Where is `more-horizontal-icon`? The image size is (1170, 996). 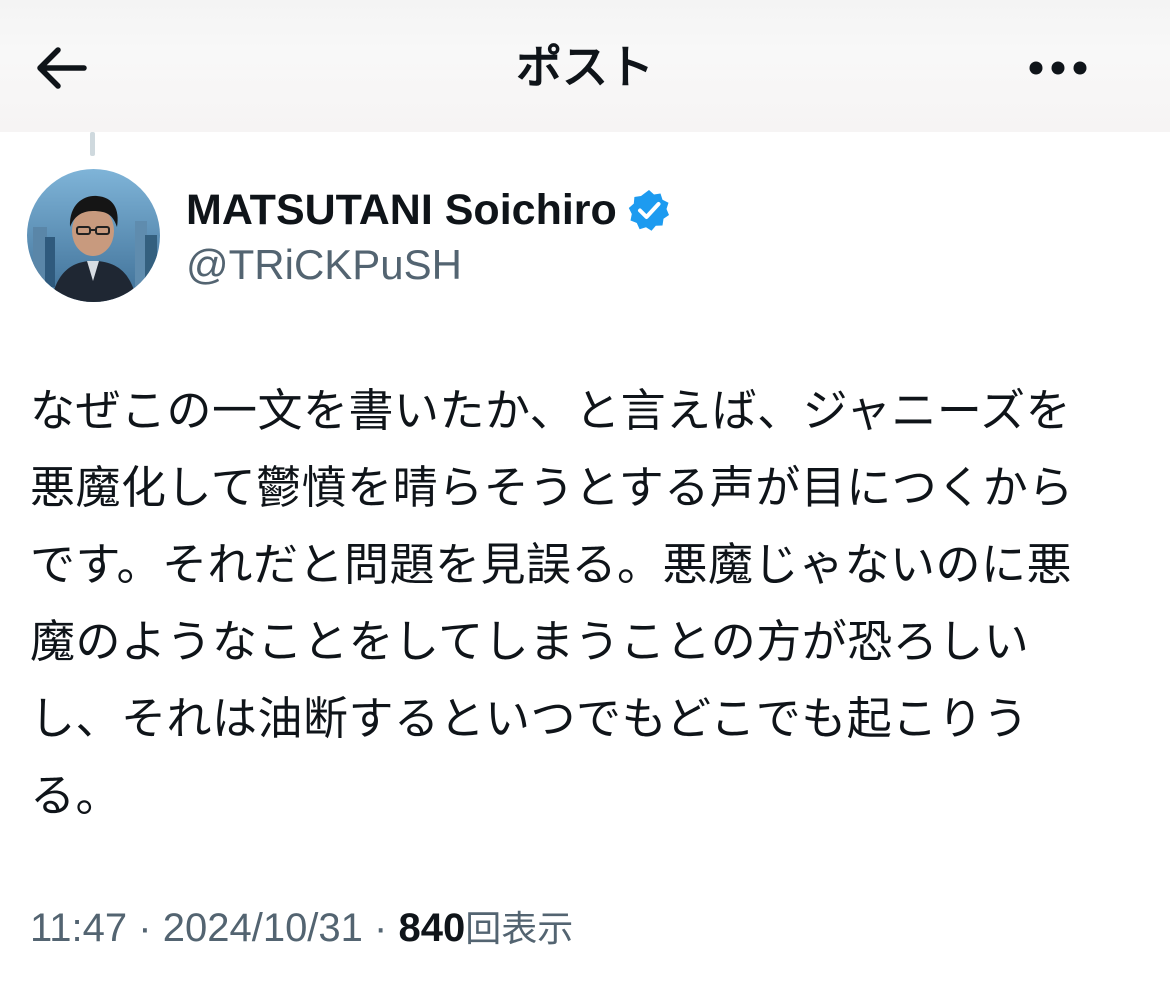 more-horizontal-icon is located at coordinates (1058, 68).